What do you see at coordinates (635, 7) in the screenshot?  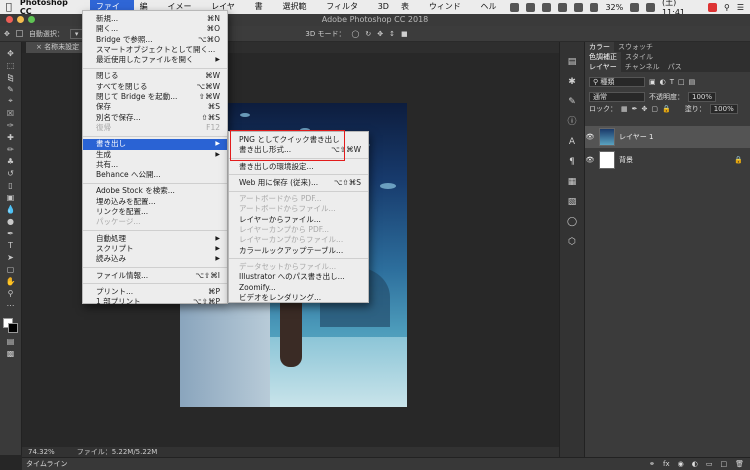 I see `battery-icon` at bounding box center [635, 7].